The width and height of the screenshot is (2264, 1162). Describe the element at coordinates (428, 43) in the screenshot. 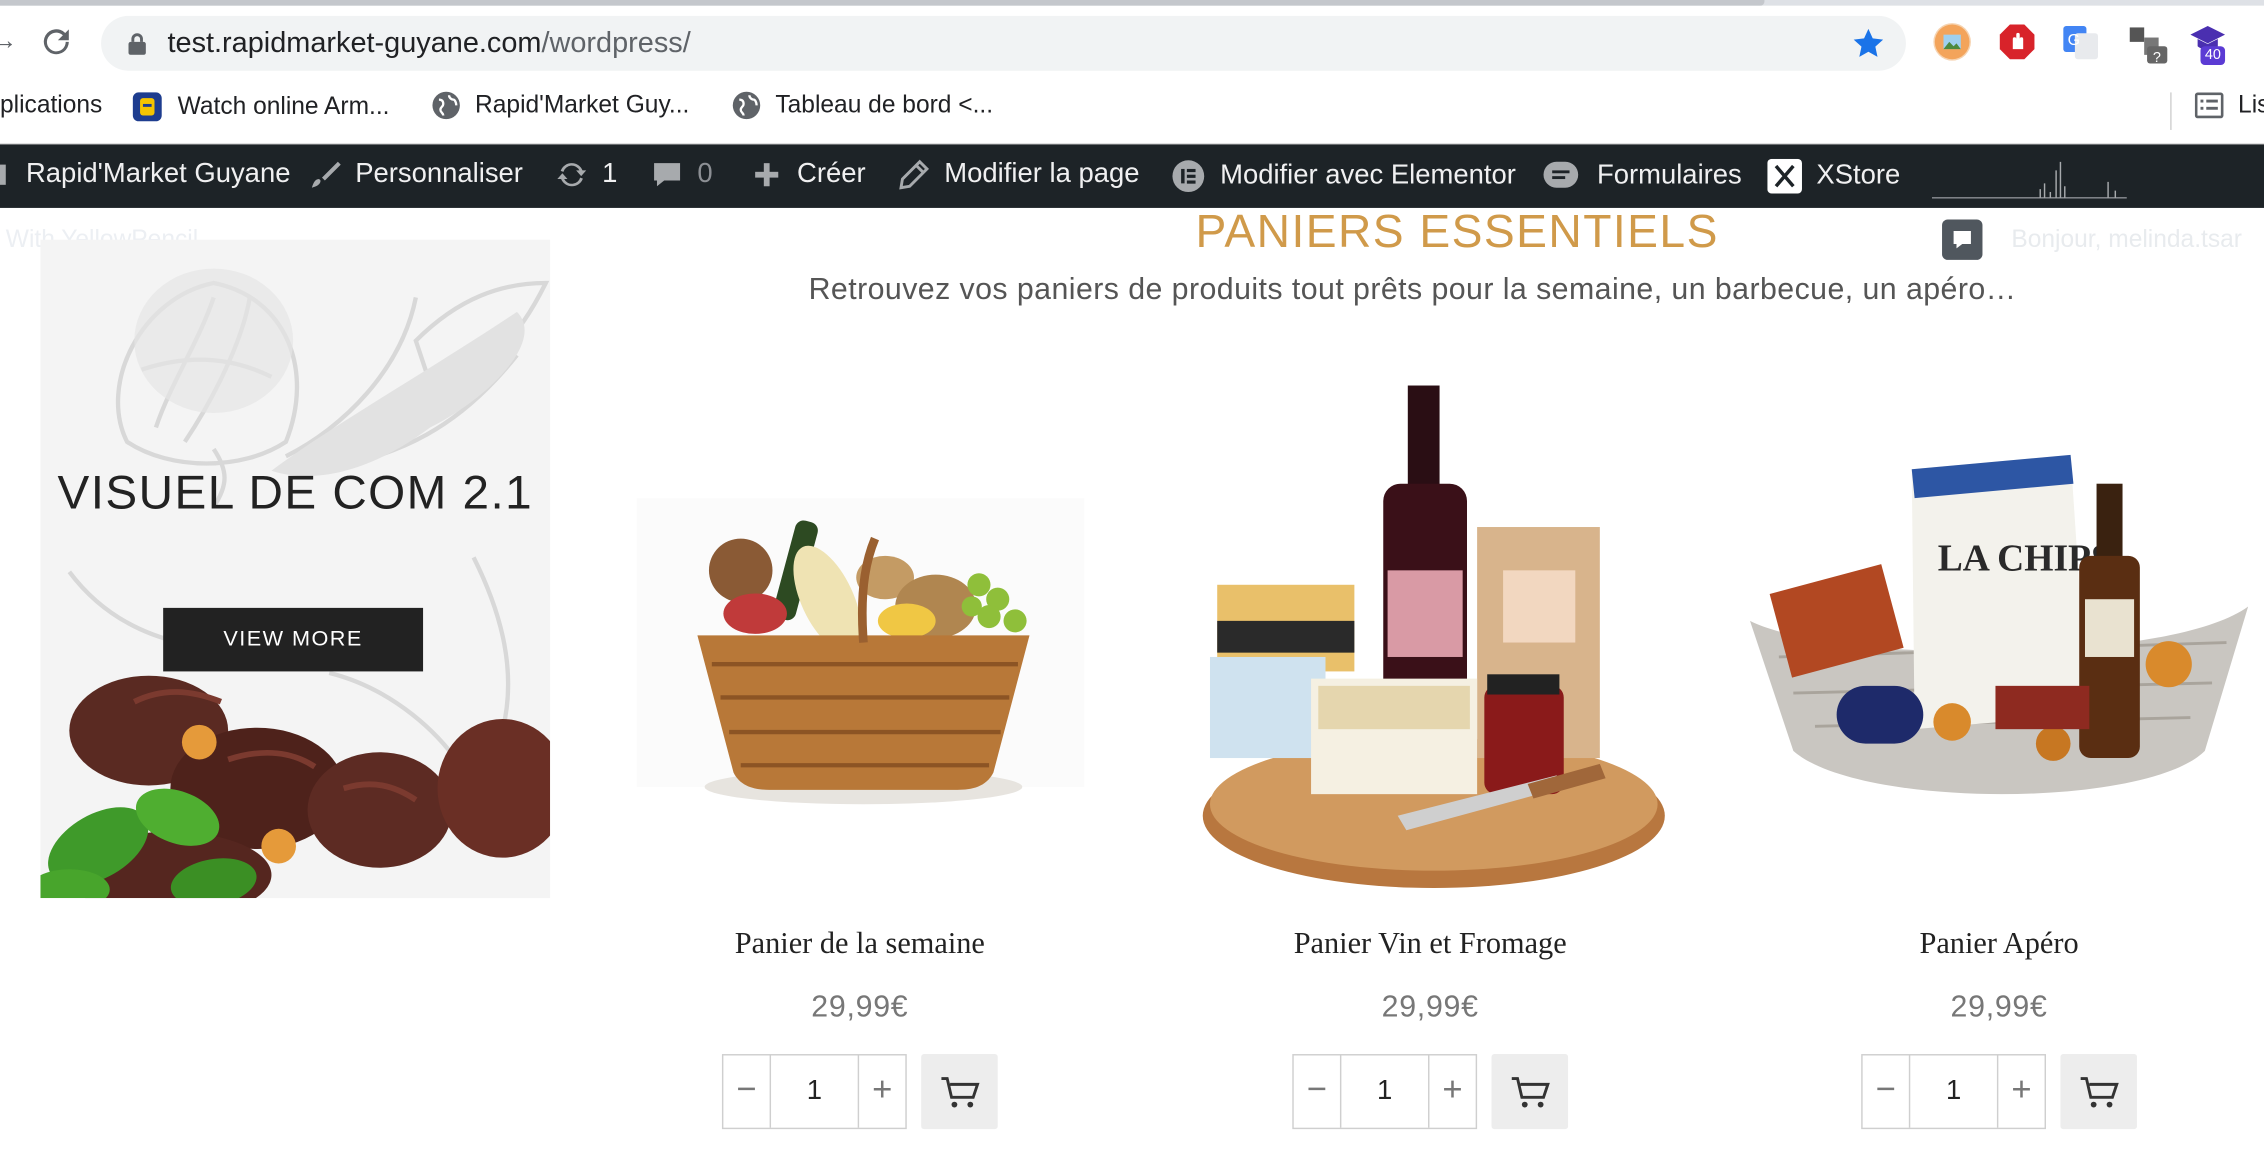

I see `url-text: test.rapidmarket-guyane.com/wordpress/` at that location.